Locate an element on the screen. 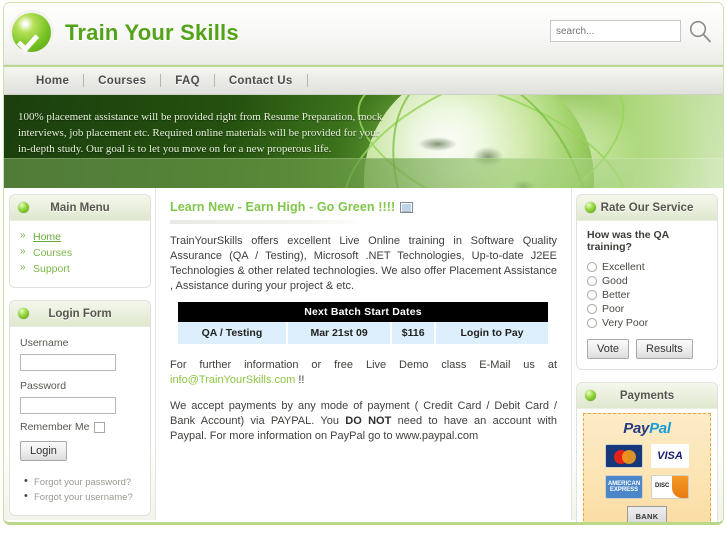 This screenshot has width=727, height=545. sidebar-item-courses: Courses is located at coordinates (80, 253).